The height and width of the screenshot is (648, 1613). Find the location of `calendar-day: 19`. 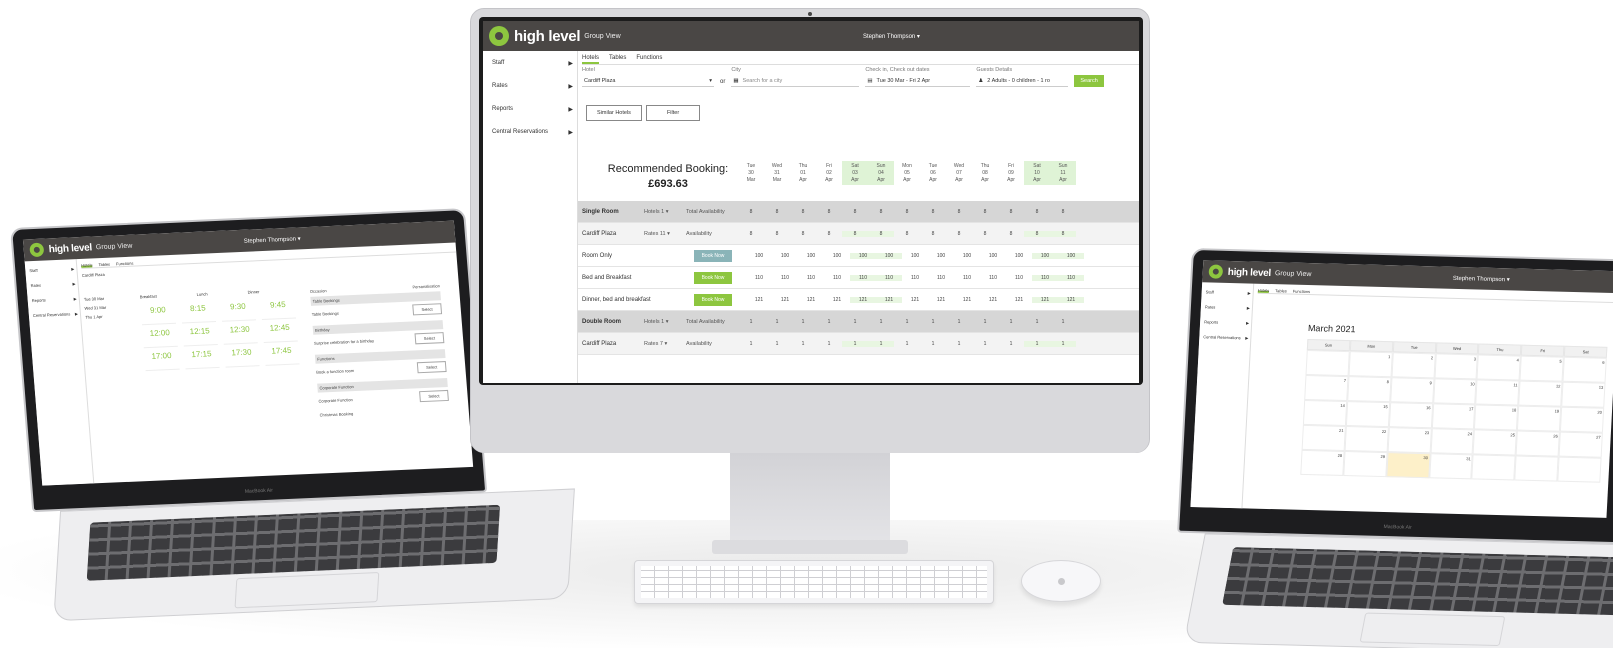

calendar-day: 19 is located at coordinates (1539, 418).